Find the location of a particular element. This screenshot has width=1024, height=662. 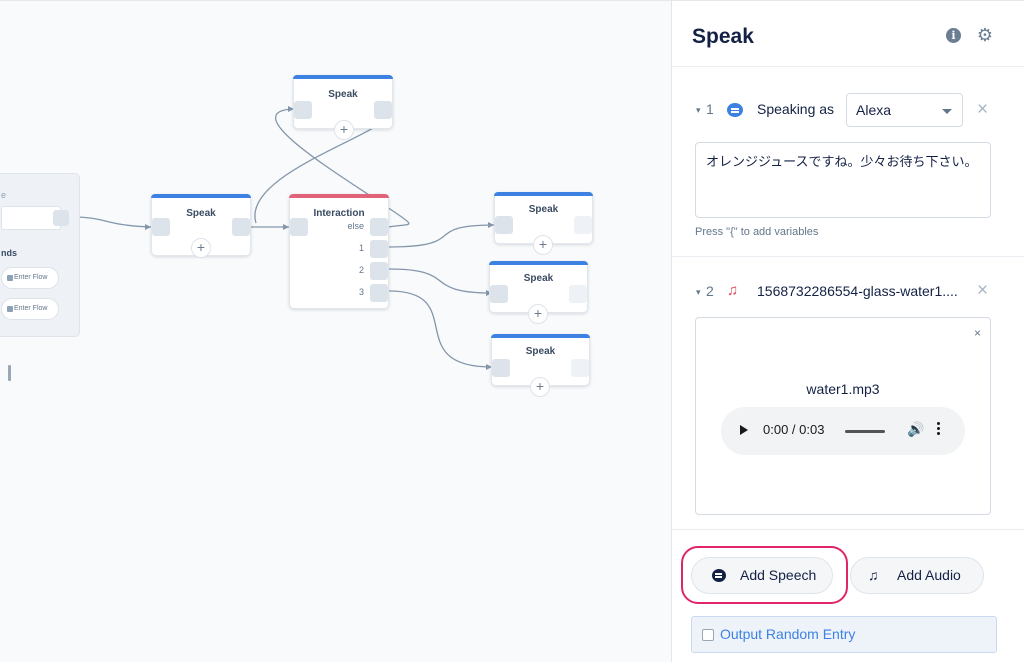

audio-name: water1.mp3 is located at coordinates (843, 389).